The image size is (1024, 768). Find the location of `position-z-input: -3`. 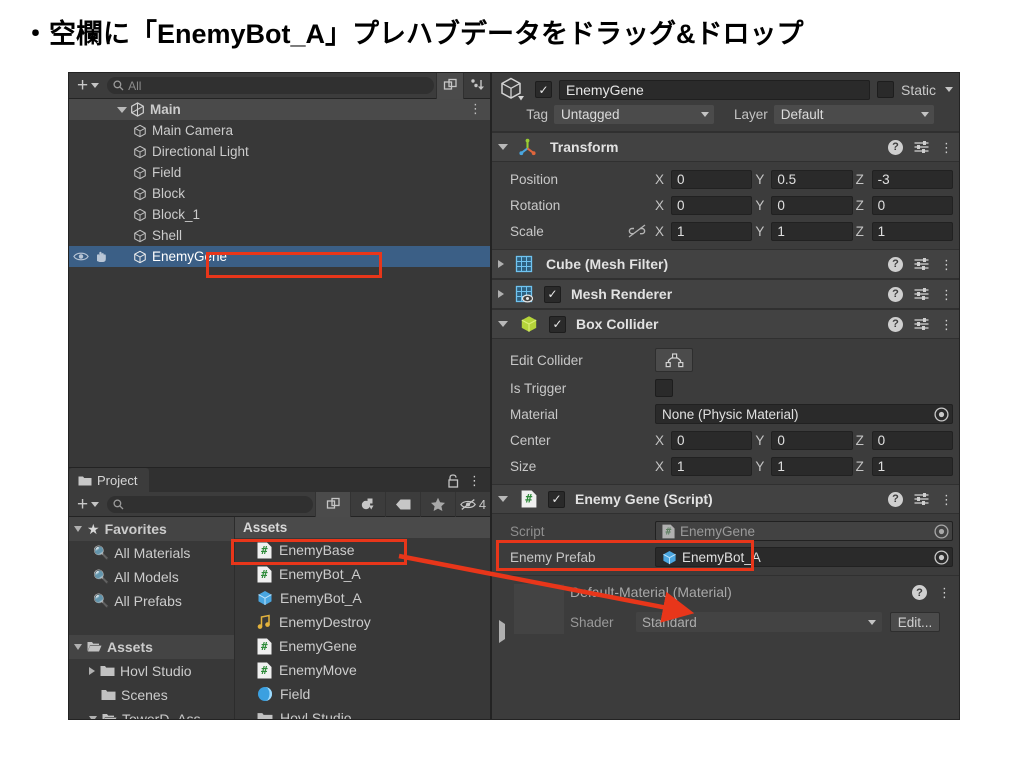

position-z-input: -3 is located at coordinates (912, 179).